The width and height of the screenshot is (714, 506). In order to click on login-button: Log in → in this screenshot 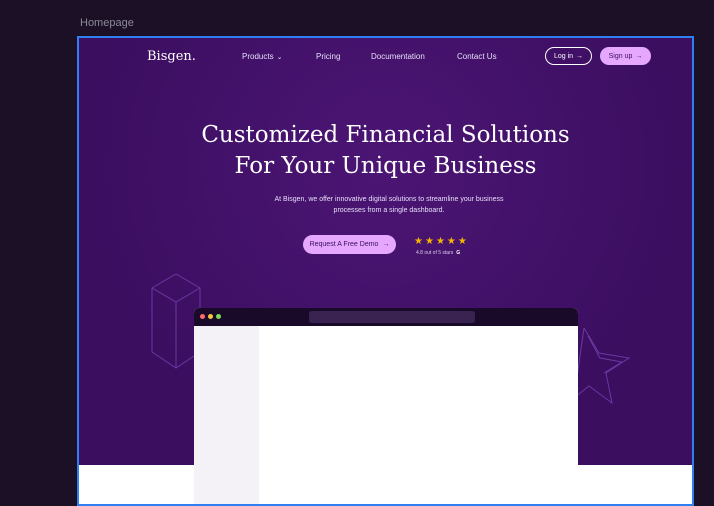, I will do `click(568, 56)`.